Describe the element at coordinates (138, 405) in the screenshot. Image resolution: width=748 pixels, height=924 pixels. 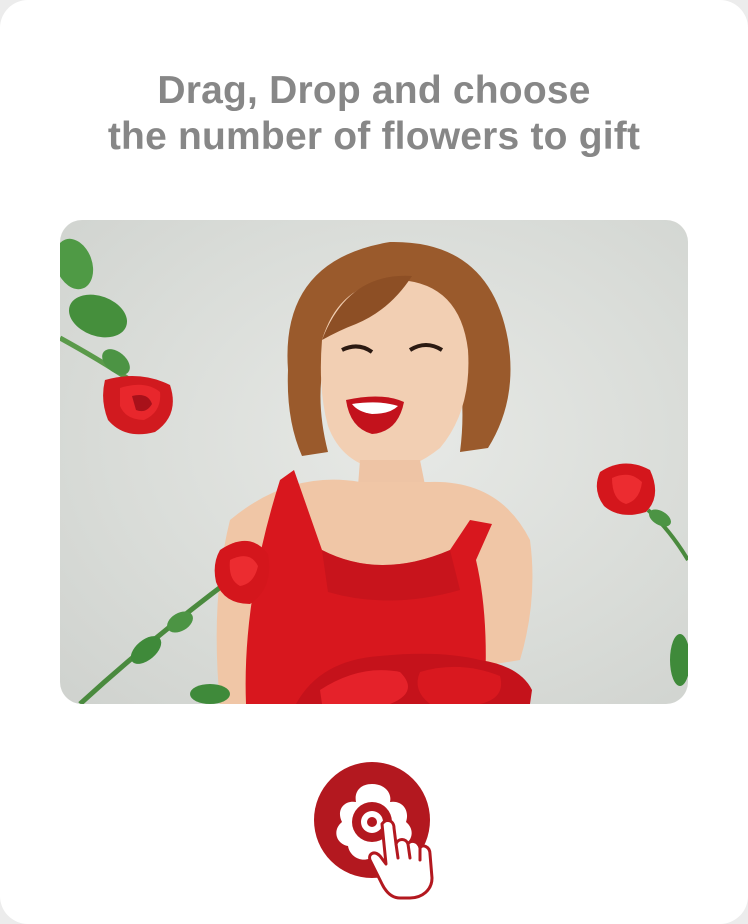
I see `rose-top-left` at that location.